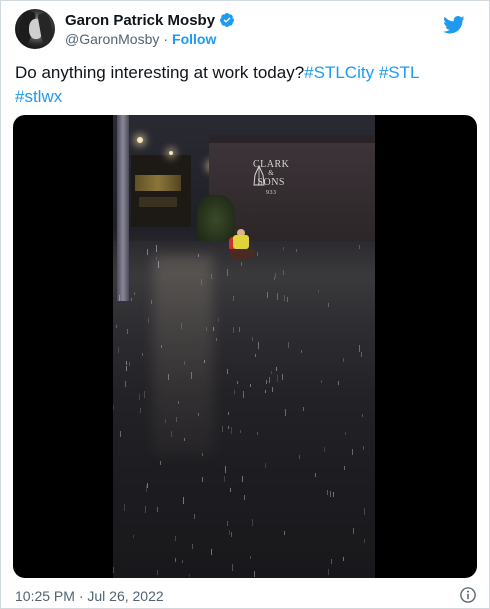 This screenshot has width=490, height=609. What do you see at coordinates (35, 29) in the screenshot?
I see `avatar` at bounding box center [35, 29].